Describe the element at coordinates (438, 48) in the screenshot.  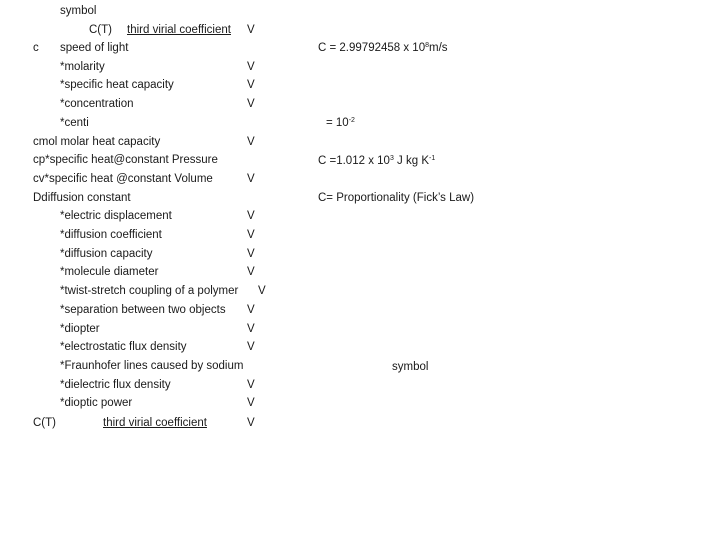
I see `note-speed-of-light-unit: m/s` at that location.